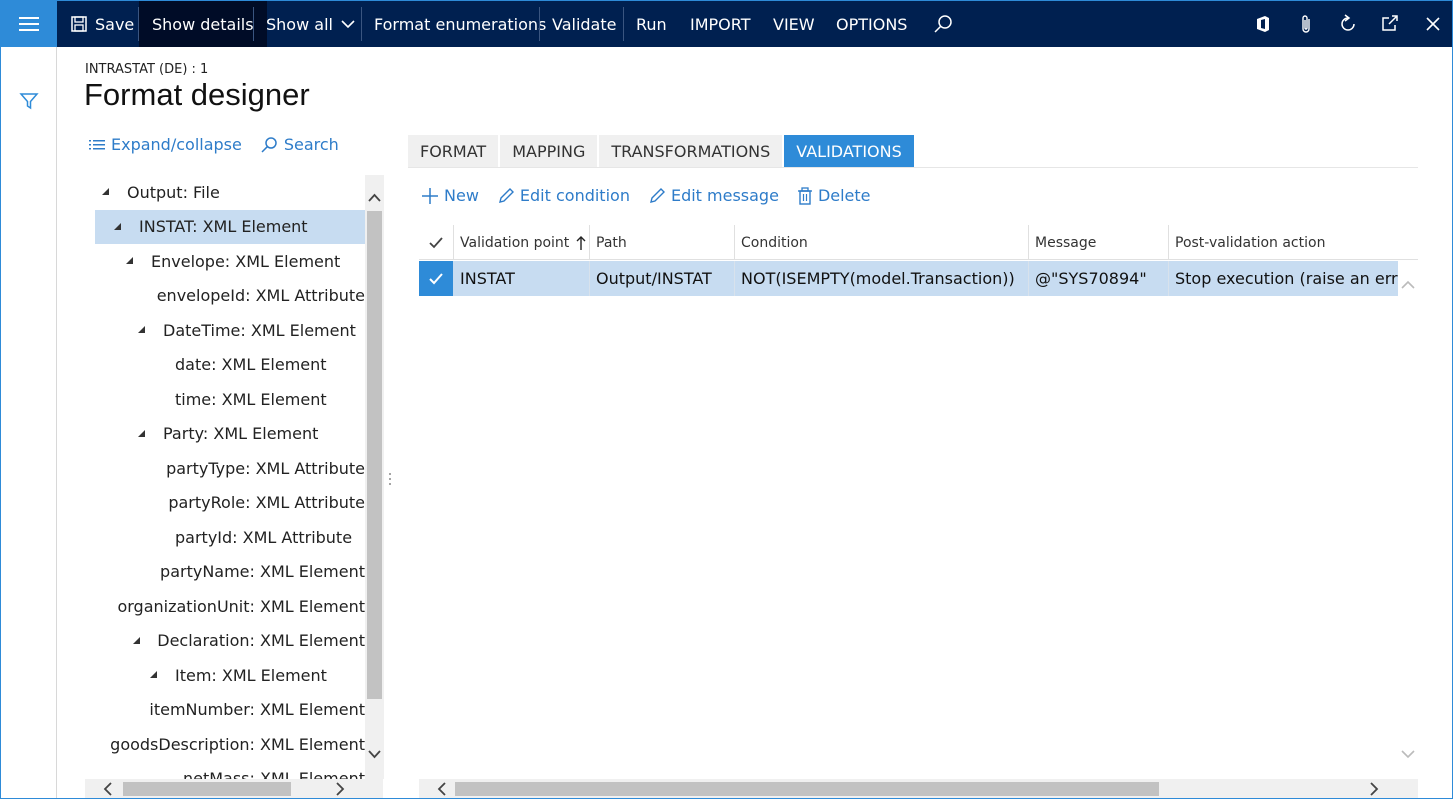 This screenshot has height=799, width=1453. I want to click on column-header-validation-point: Validation point, so click(522, 242).